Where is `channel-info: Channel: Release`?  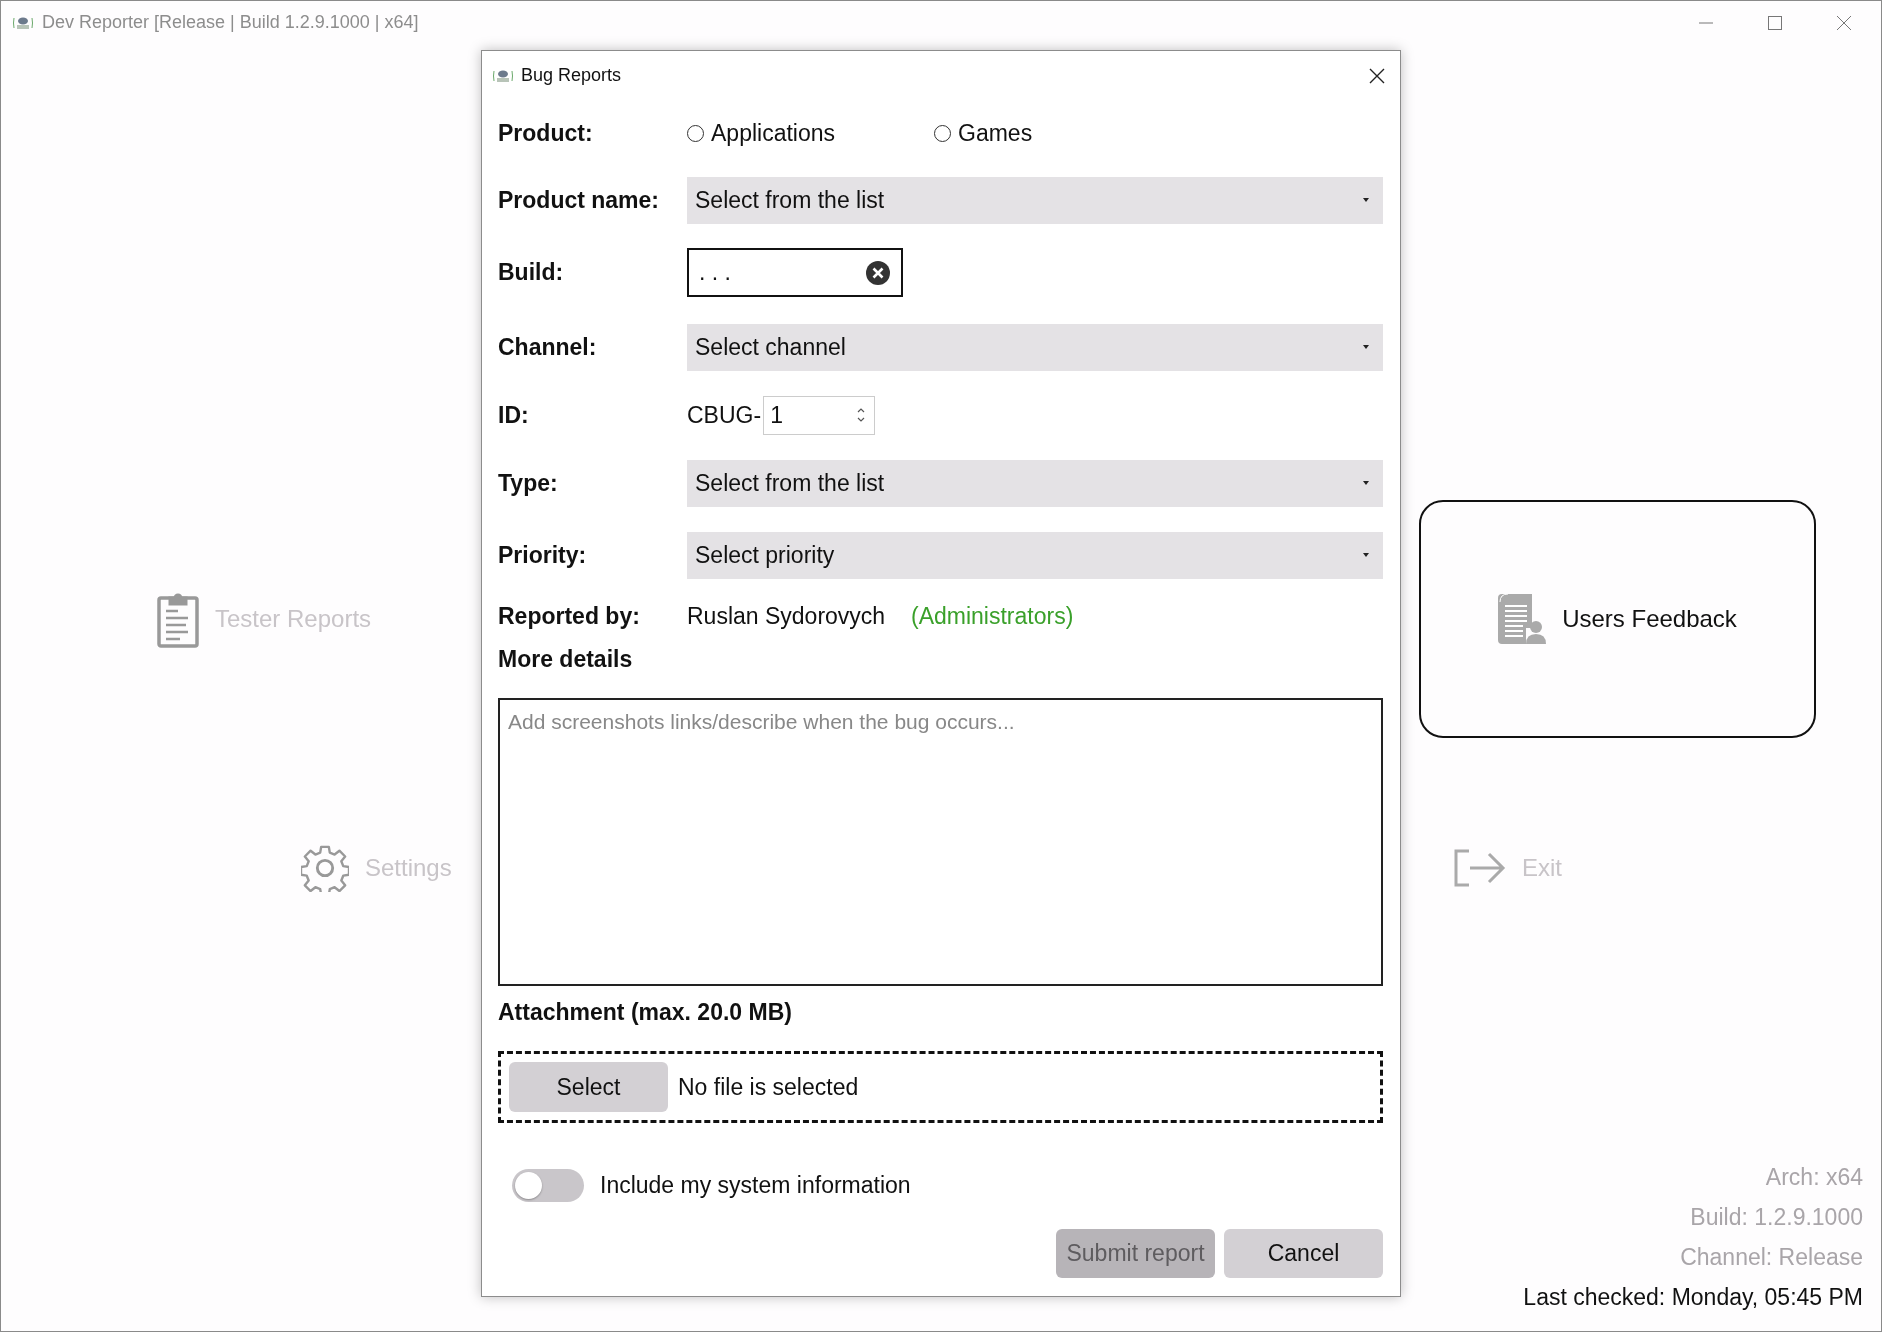
channel-info: Channel: Release is located at coordinates (1771, 1257).